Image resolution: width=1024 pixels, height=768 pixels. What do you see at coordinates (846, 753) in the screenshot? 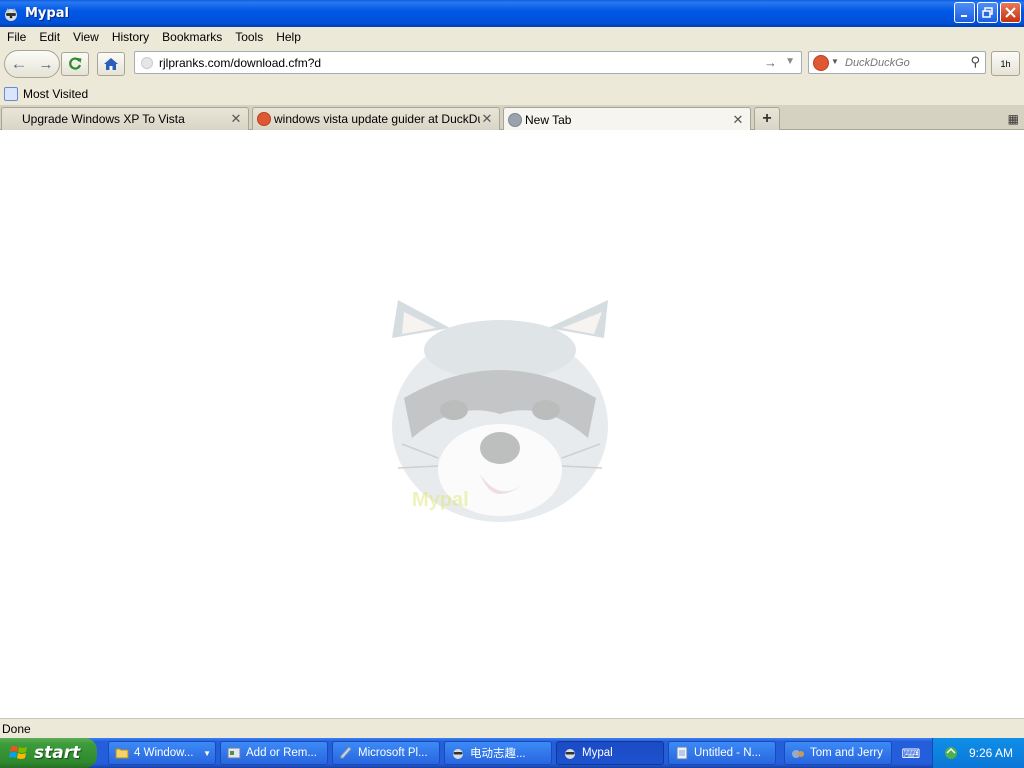
I see `taskbar-item-label: Tom and Jerry` at bounding box center [846, 753].